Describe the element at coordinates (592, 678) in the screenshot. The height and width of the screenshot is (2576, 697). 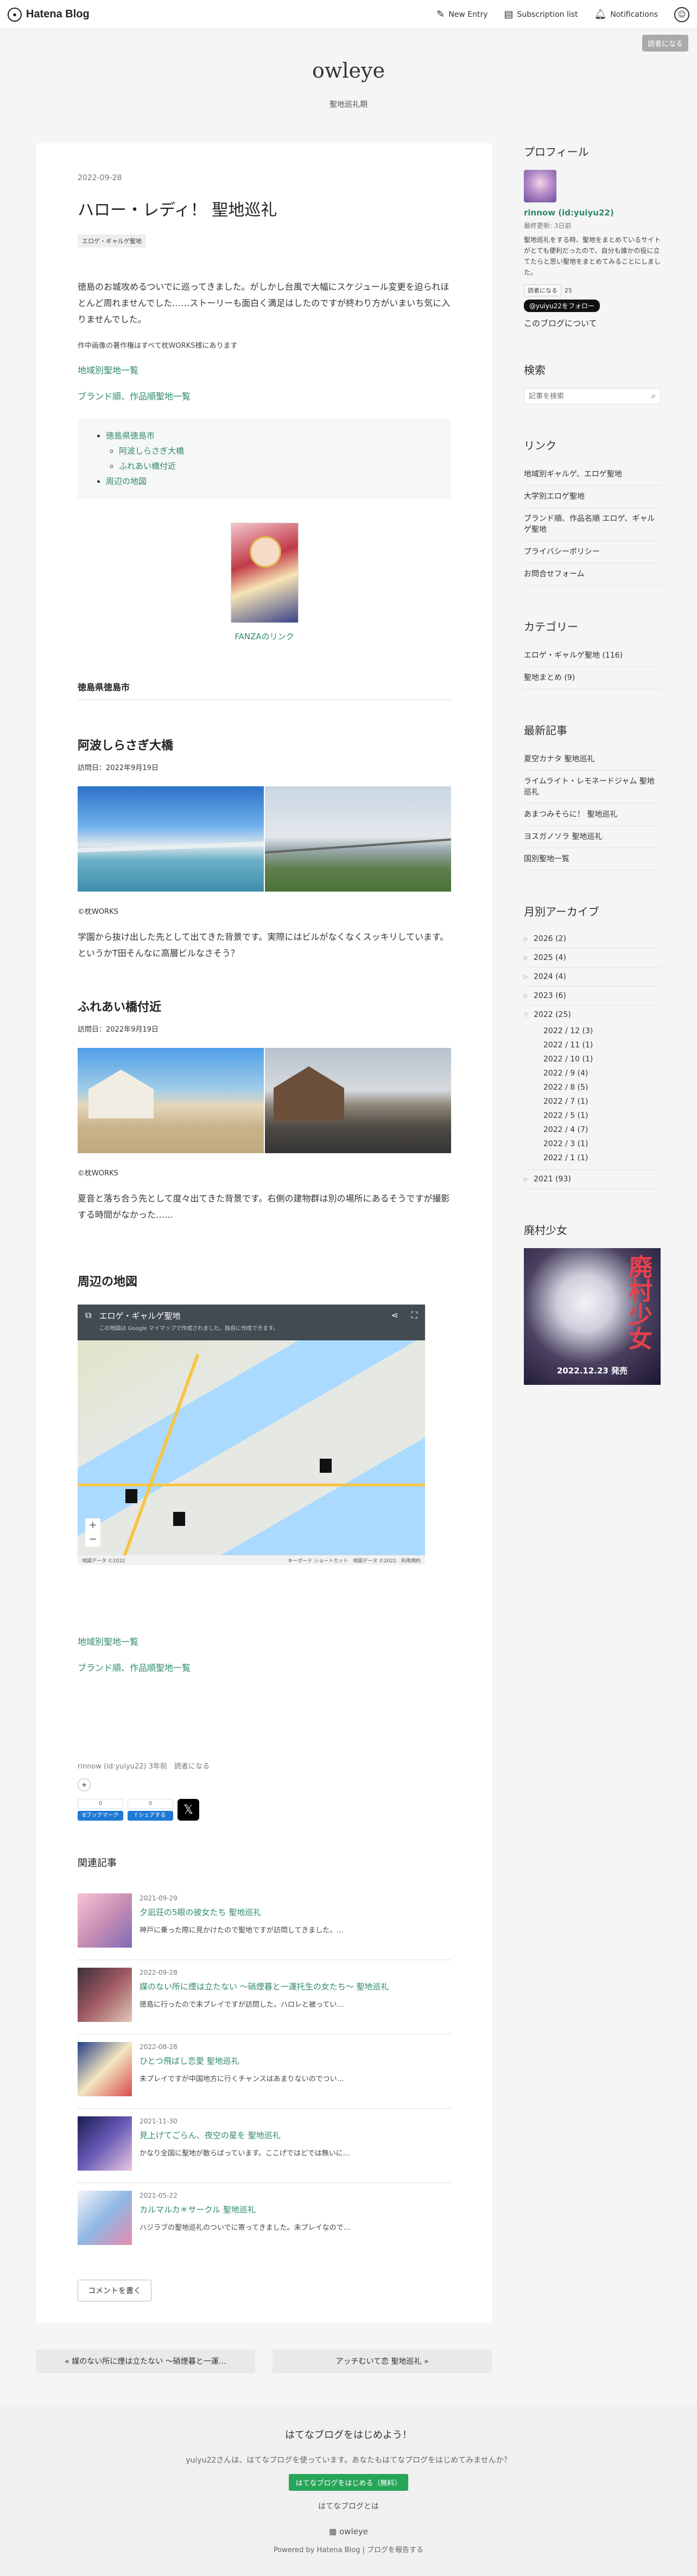
I see `category-link: 聖地まとめ (9)` at that location.